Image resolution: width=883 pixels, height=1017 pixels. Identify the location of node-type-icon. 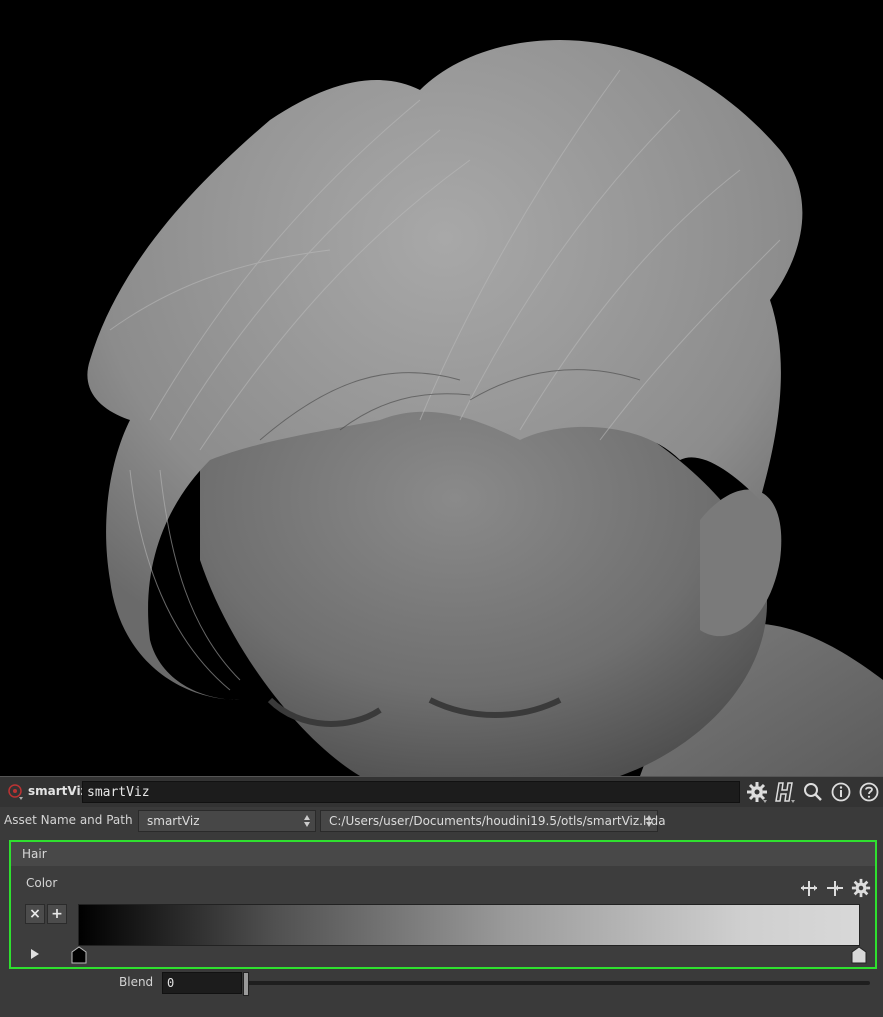
(15, 792).